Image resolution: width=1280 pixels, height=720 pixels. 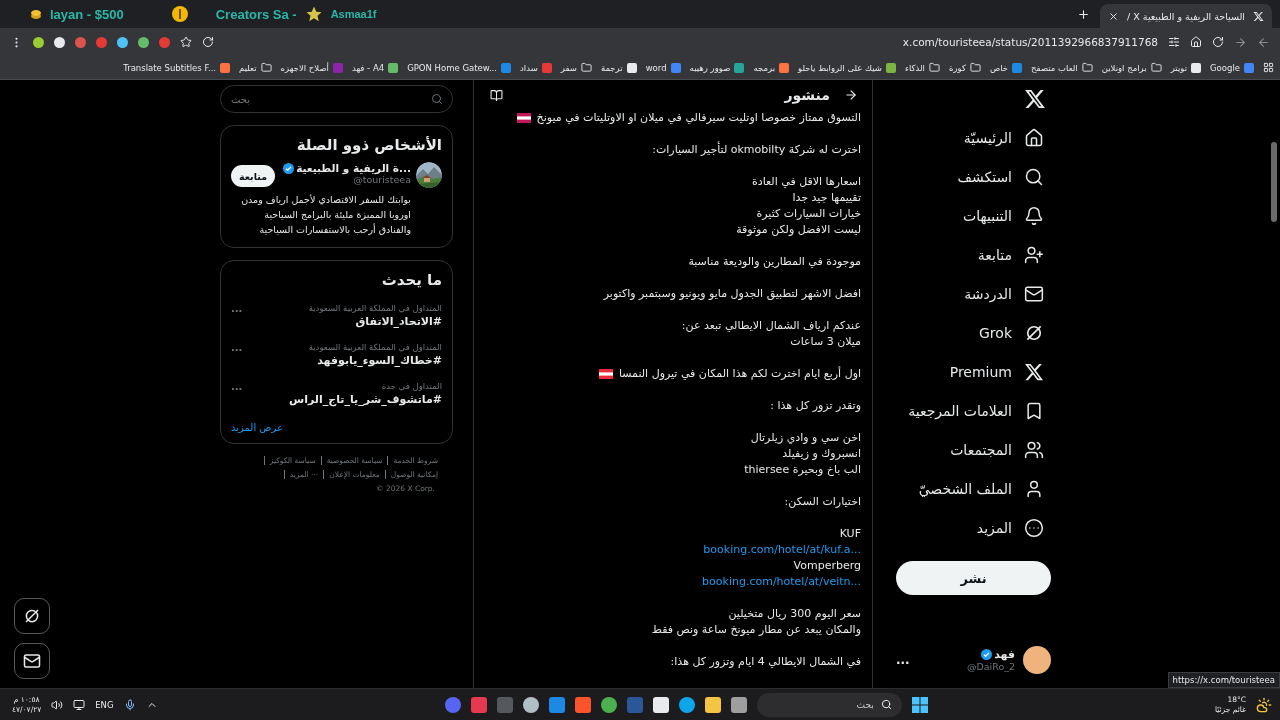 What do you see at coordinates (973, 488) in the screenshot?
I see `nav-item: الملف الشخصيّ` at bounding box center [973, 488].